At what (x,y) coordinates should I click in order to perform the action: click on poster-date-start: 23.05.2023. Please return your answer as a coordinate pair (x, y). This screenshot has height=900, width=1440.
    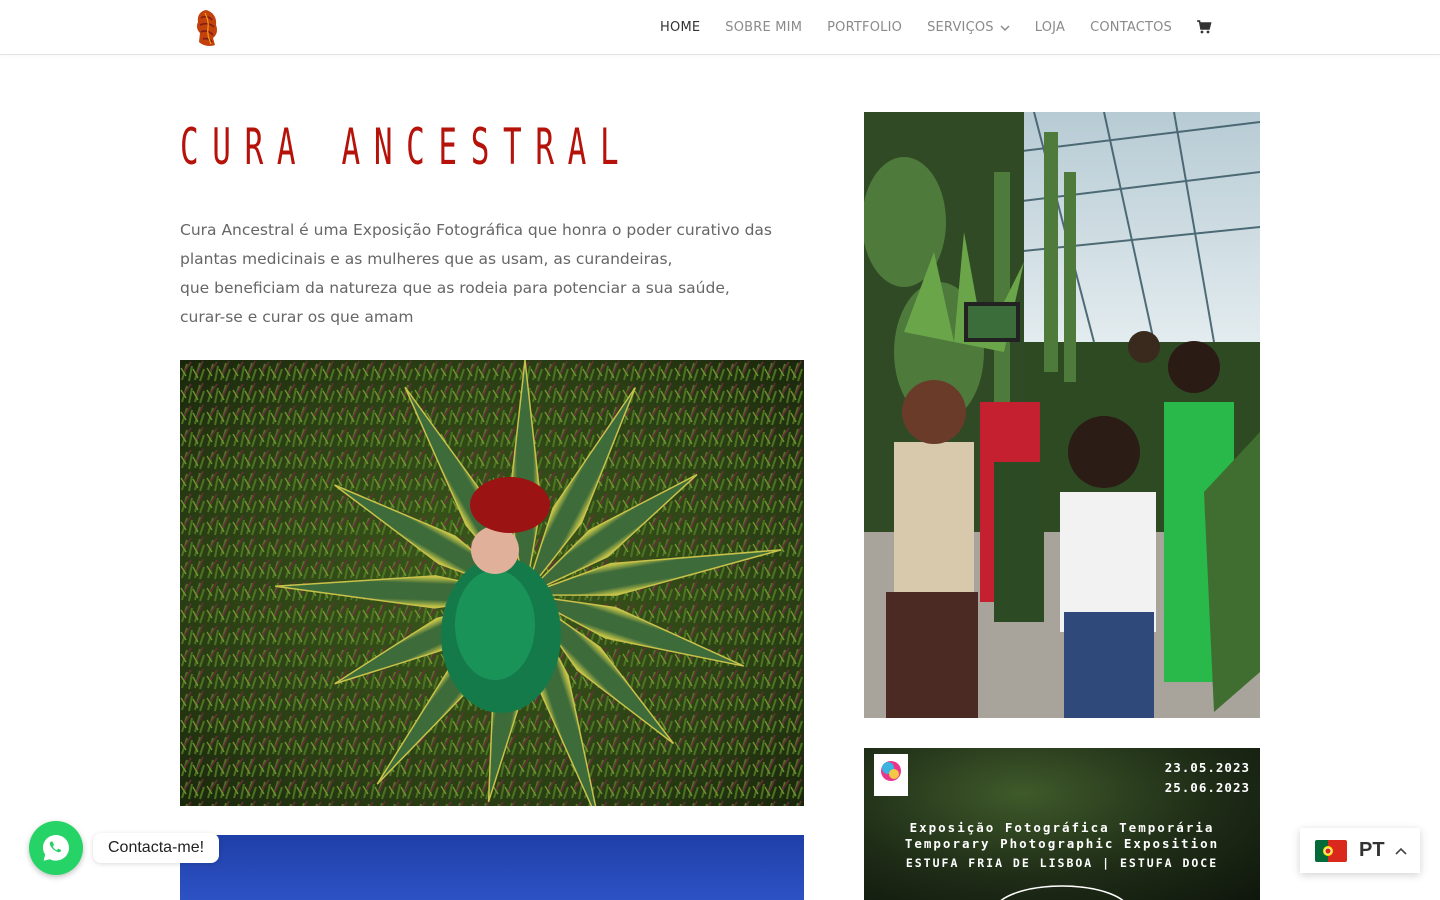
    Looking at the image, I should click on (1207, 767).